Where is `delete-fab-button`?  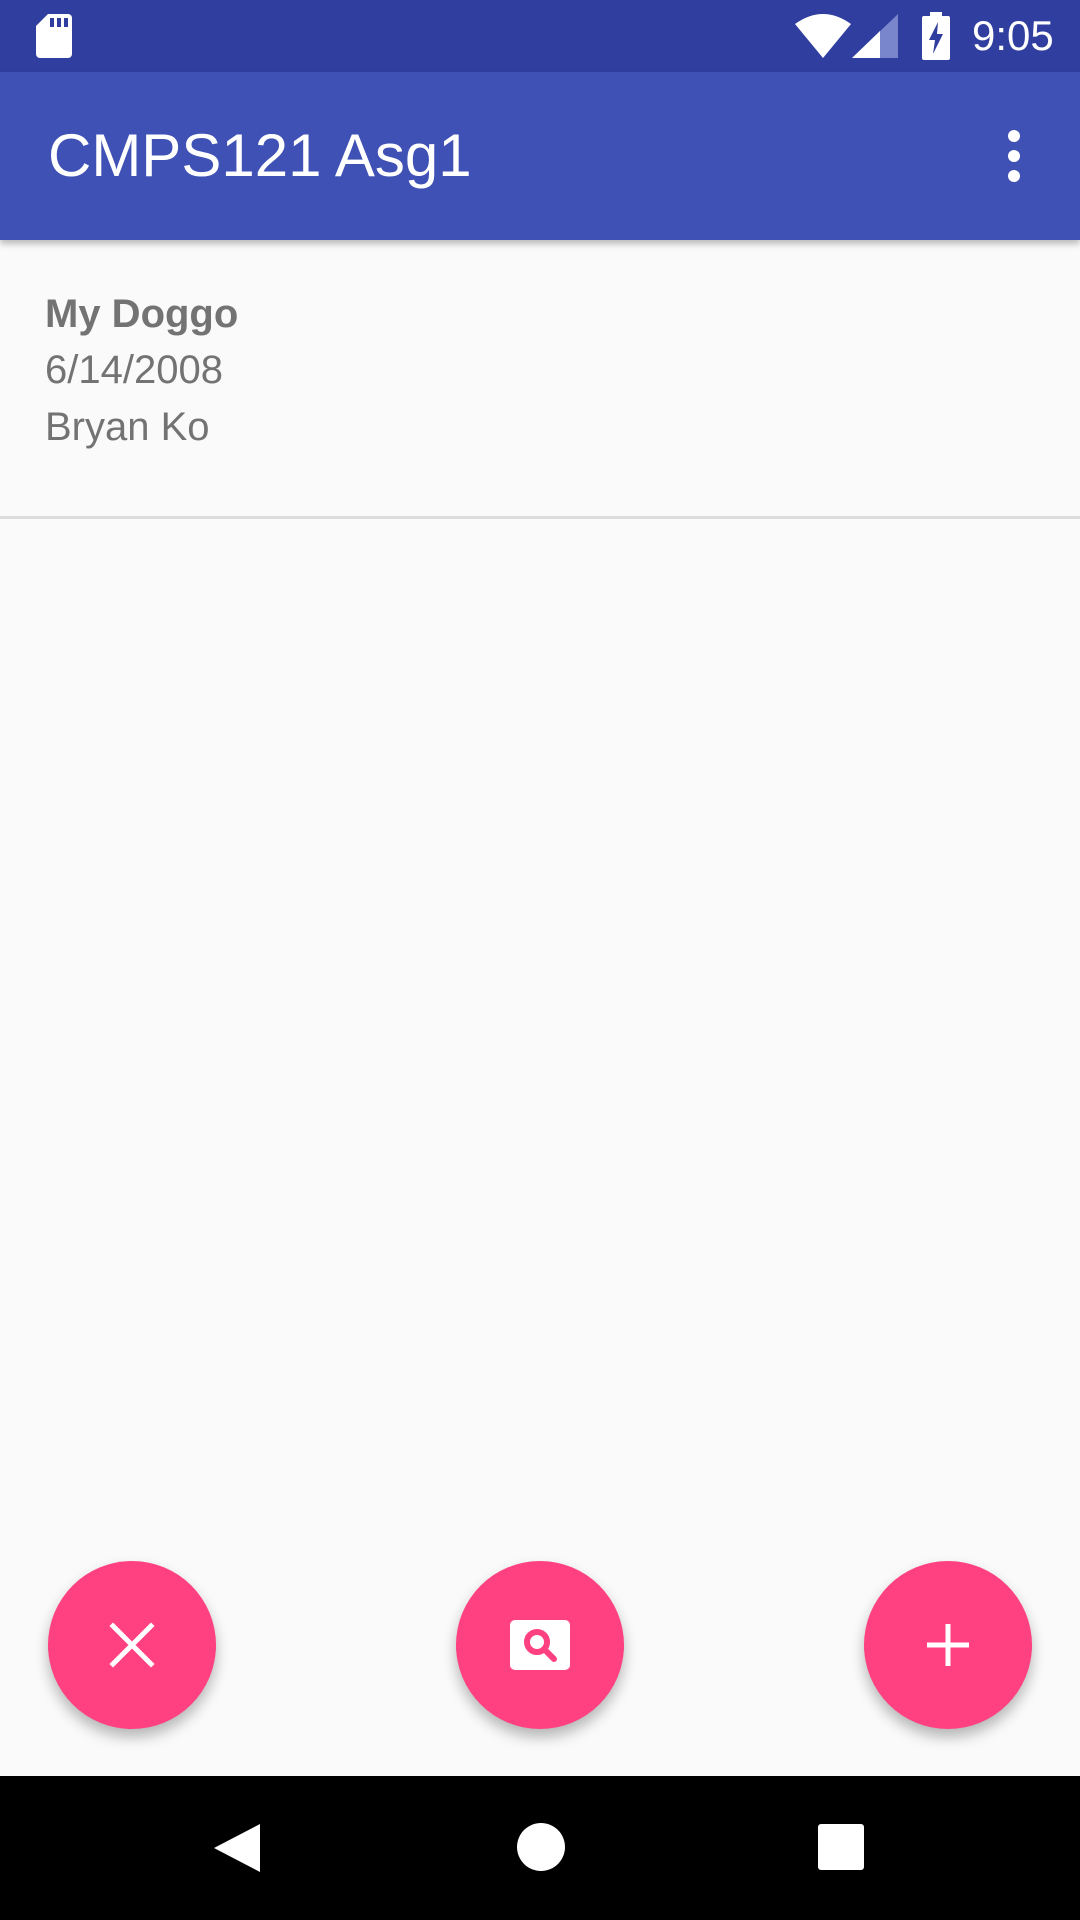
delete-fab-button is located at coordinates (132, 1645).